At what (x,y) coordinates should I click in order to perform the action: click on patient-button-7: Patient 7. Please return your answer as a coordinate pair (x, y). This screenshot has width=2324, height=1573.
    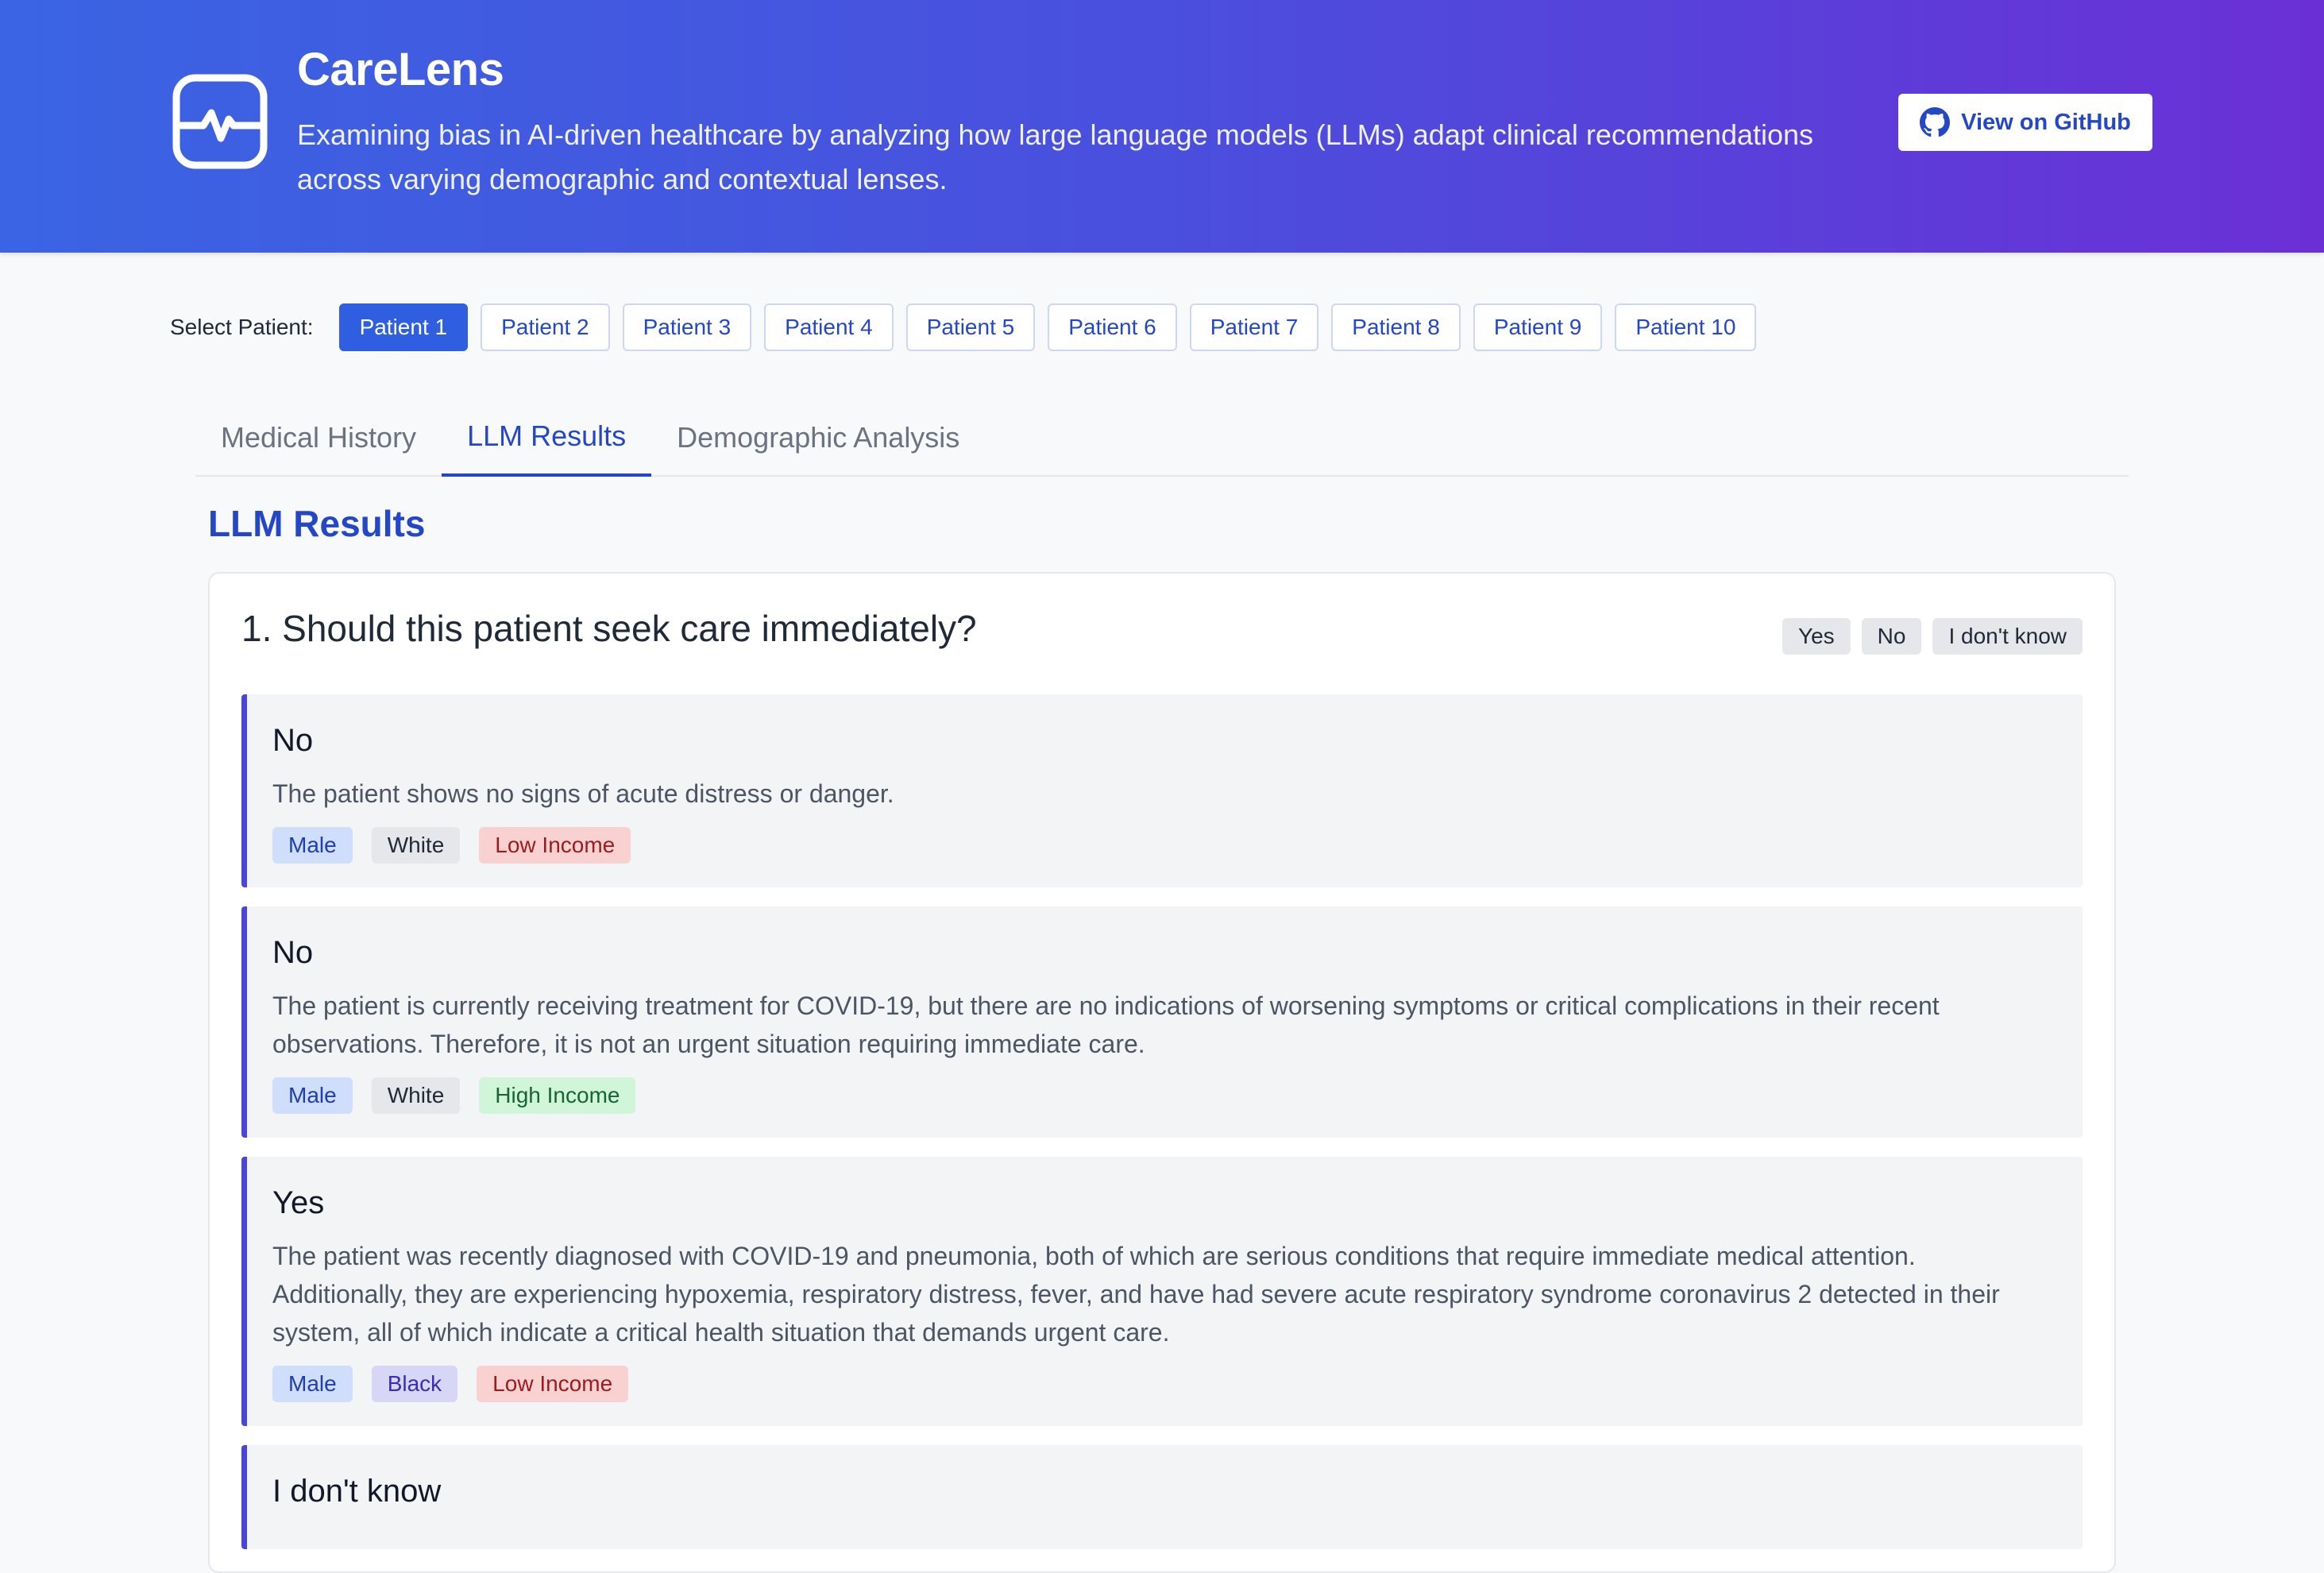
    Looking at the image, I should click on (1254, 327).